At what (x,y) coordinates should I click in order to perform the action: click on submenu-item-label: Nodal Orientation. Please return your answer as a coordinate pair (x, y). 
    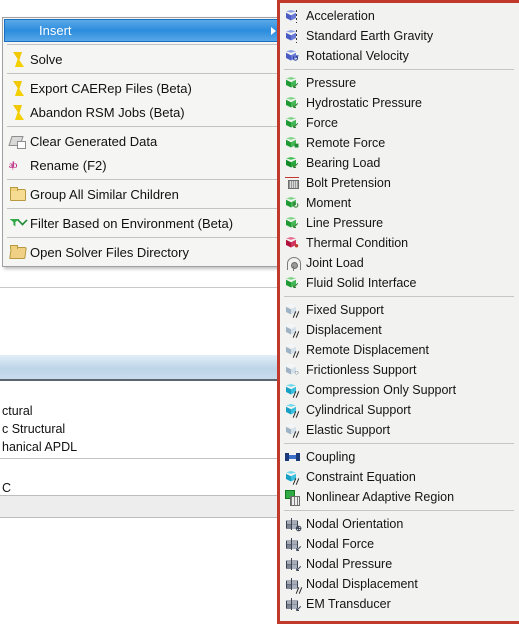
    Looking at the image, I should click on (355, 524).